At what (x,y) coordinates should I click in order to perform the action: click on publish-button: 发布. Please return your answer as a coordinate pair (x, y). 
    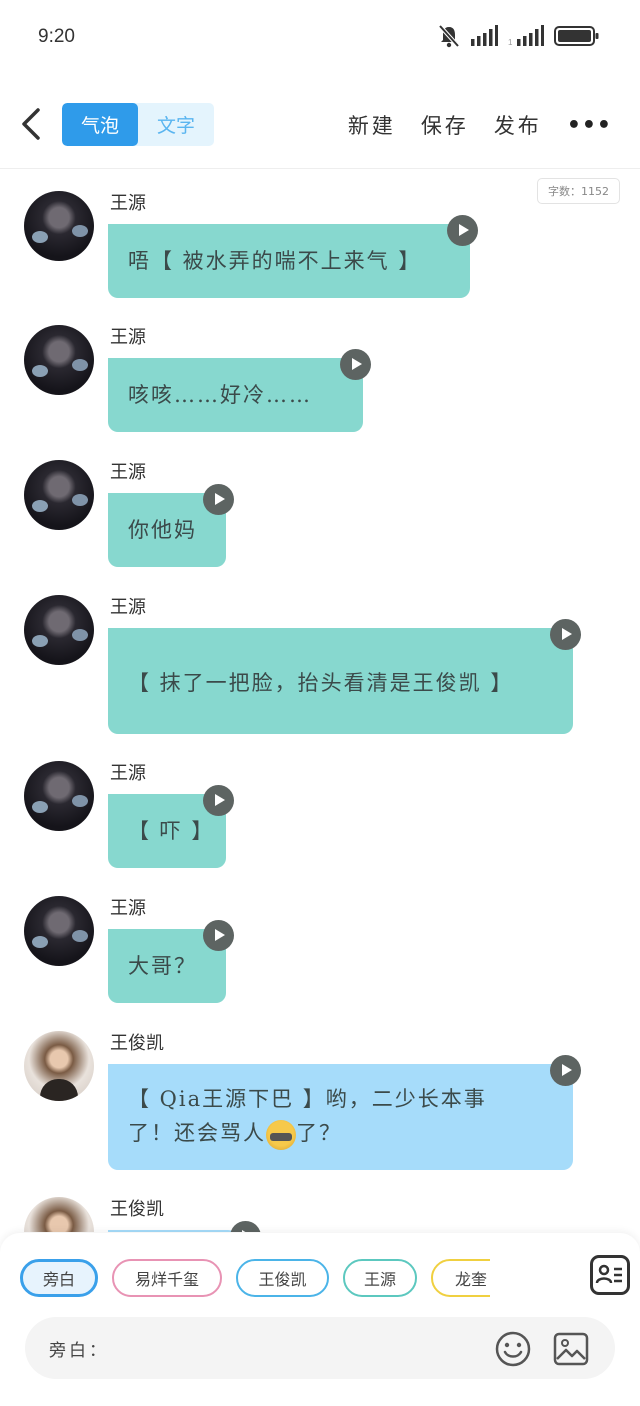
    Looking at the image, I should click on (518, 125).